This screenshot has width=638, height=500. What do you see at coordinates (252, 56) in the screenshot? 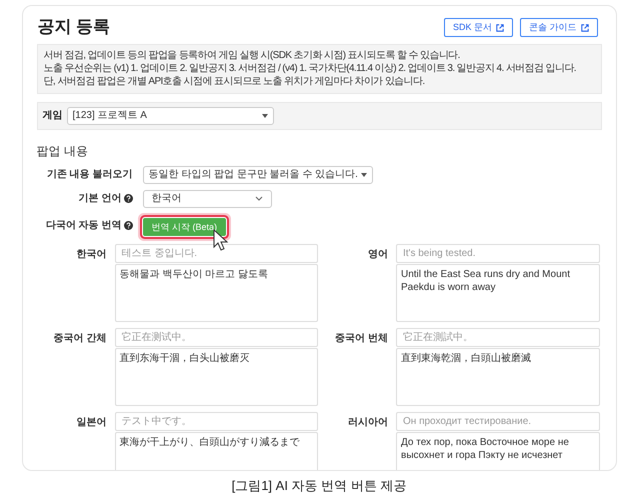
I see `notice-text: 서버 점검, 업데이트 등의 팝업을 등록하여 게임 실행 시(SDK 초기화 시점) 표시되도록 할 수 있습니다.` at bounding box center [252, 56].